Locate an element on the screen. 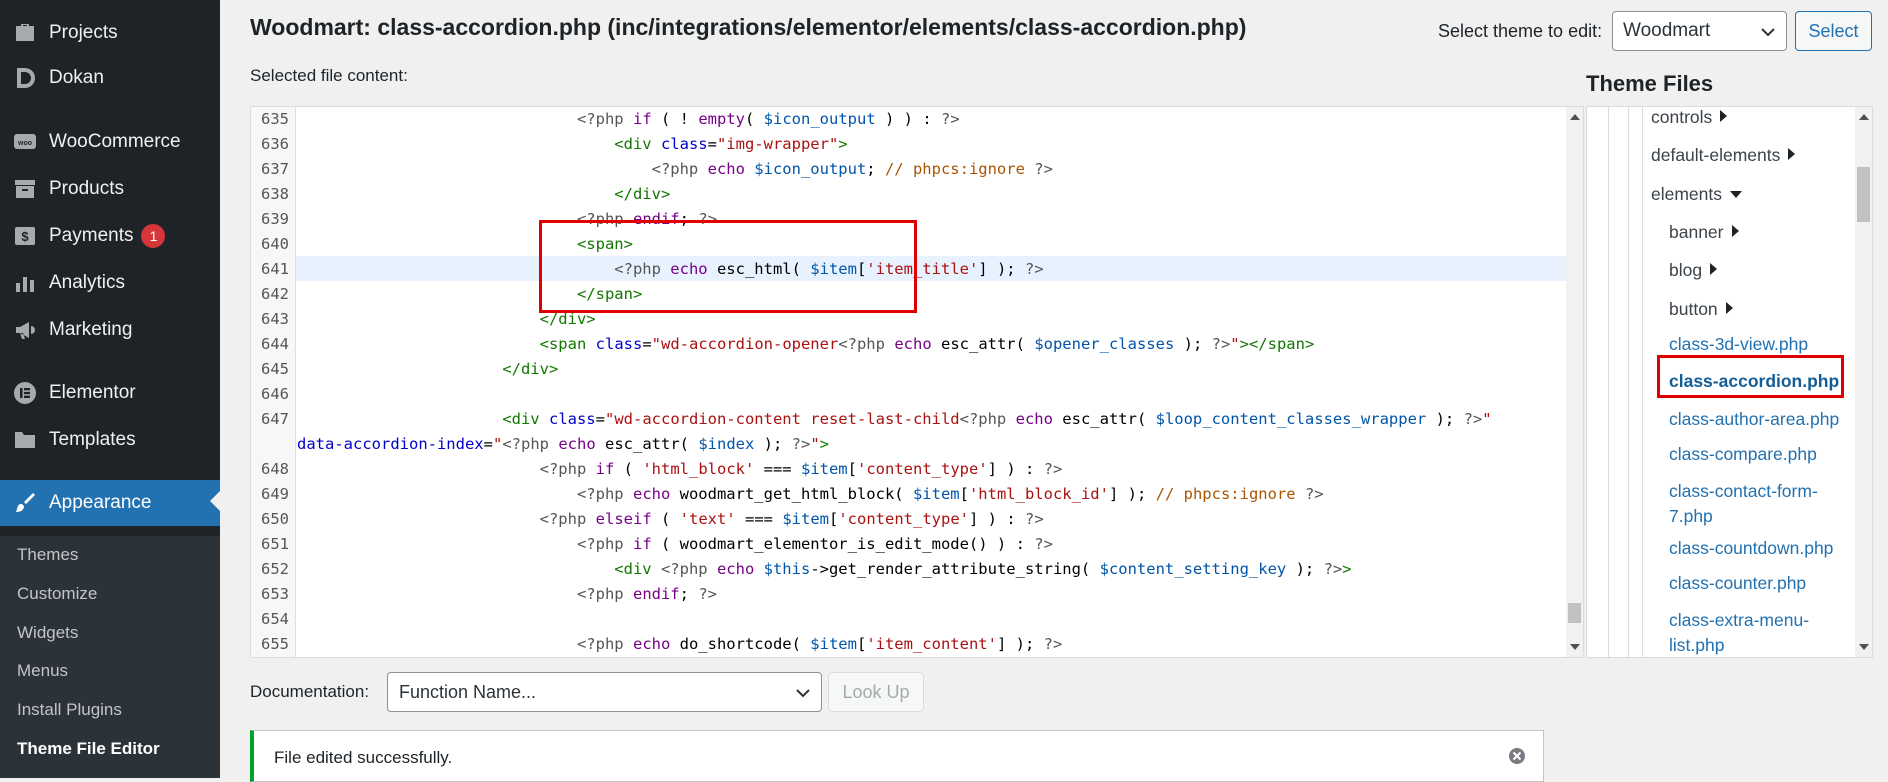 The width and height of the screenshot is (1888, 782). submenu-menus: Menus is located at coordinates (42, 671).